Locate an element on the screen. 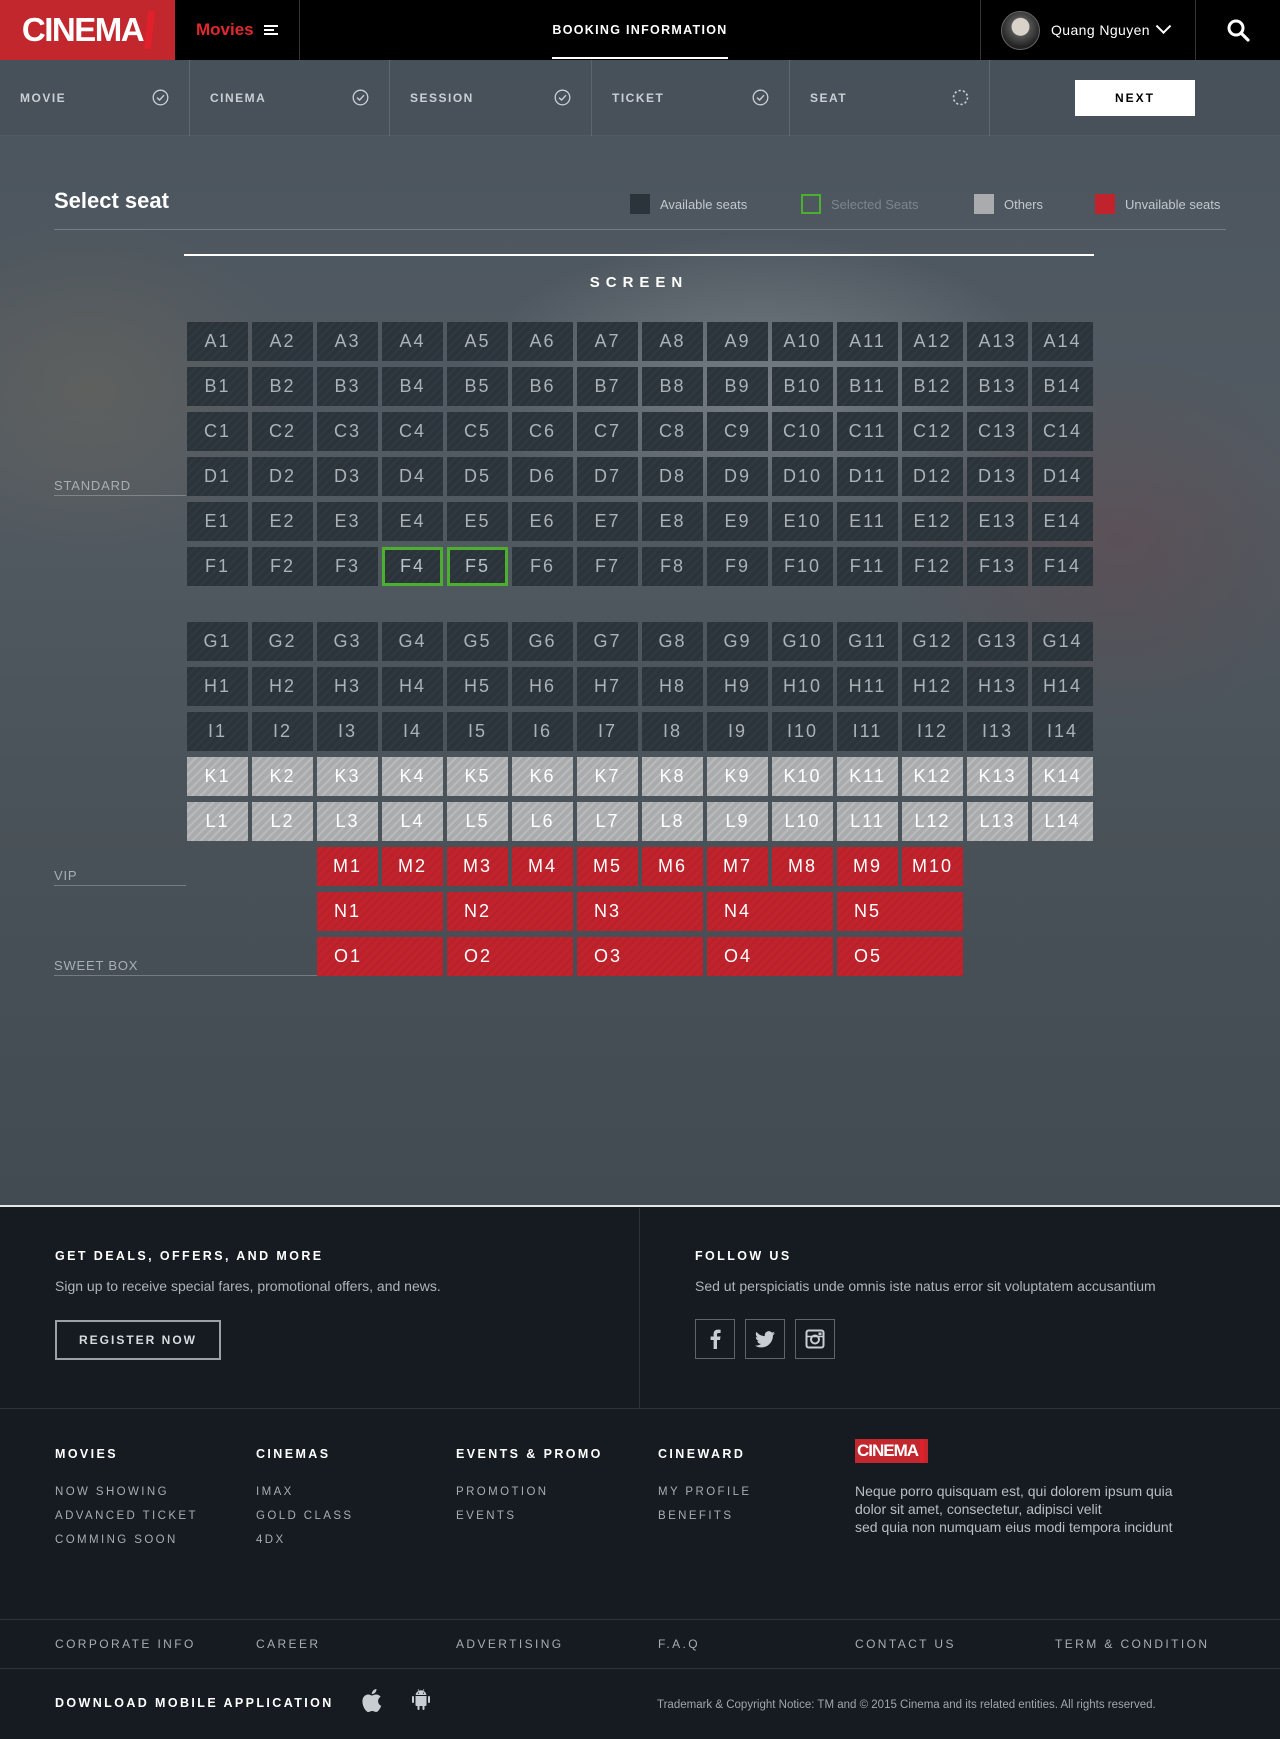 The image size is (1280, 1739). seat-l6: L6 is located at coordinates (542, 821).